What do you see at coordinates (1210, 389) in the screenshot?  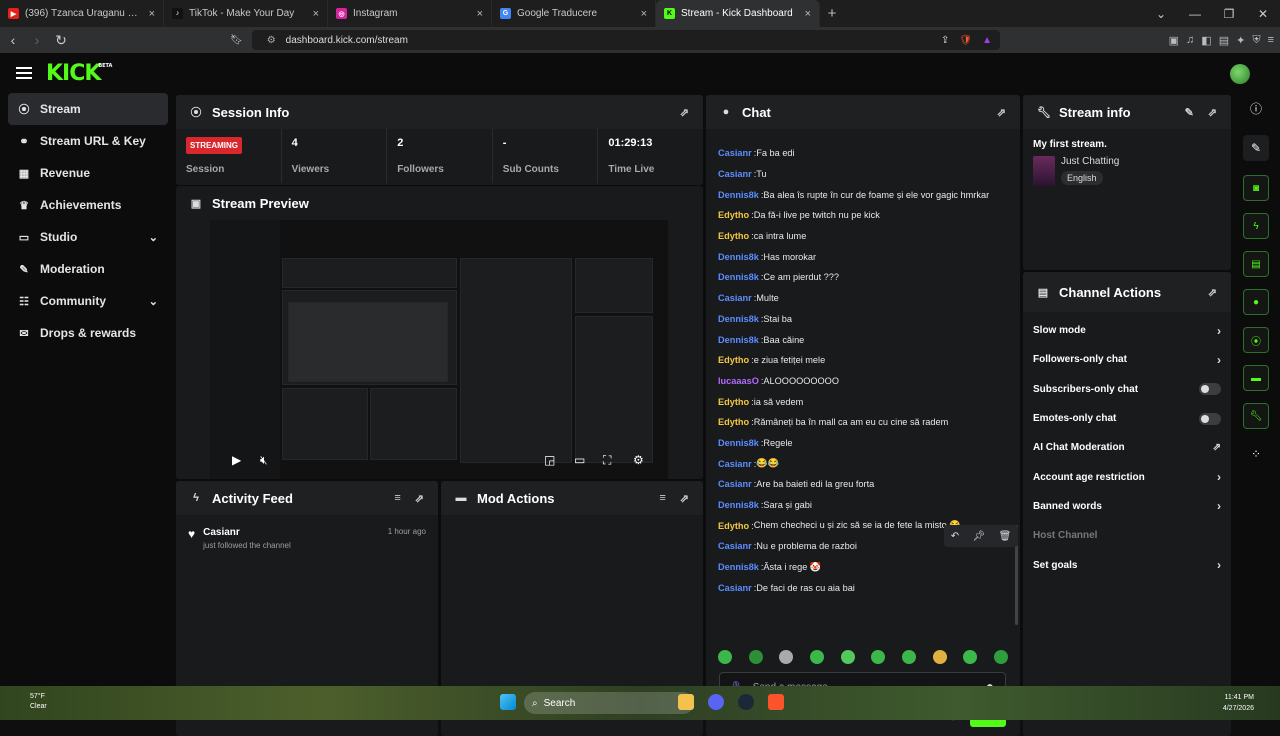 I see `subscribers-only-toggle` at bounding box center [1210, 389].